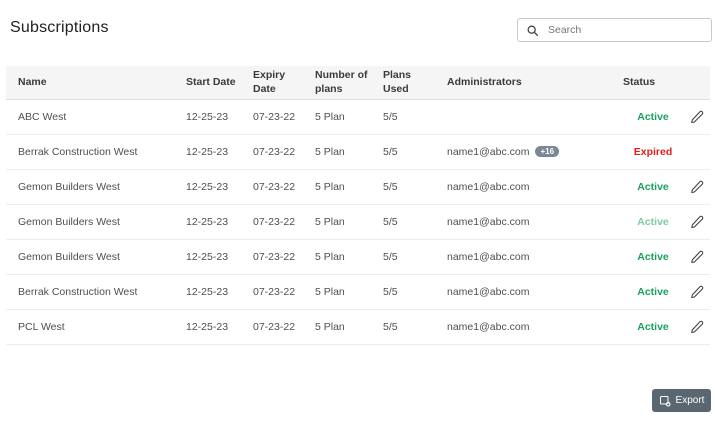 The image size is (715, 421). What do you see at coordinates (639, 81) in the screenshot?
I see `column-header-status: Status` at bounding box center [639, 81].